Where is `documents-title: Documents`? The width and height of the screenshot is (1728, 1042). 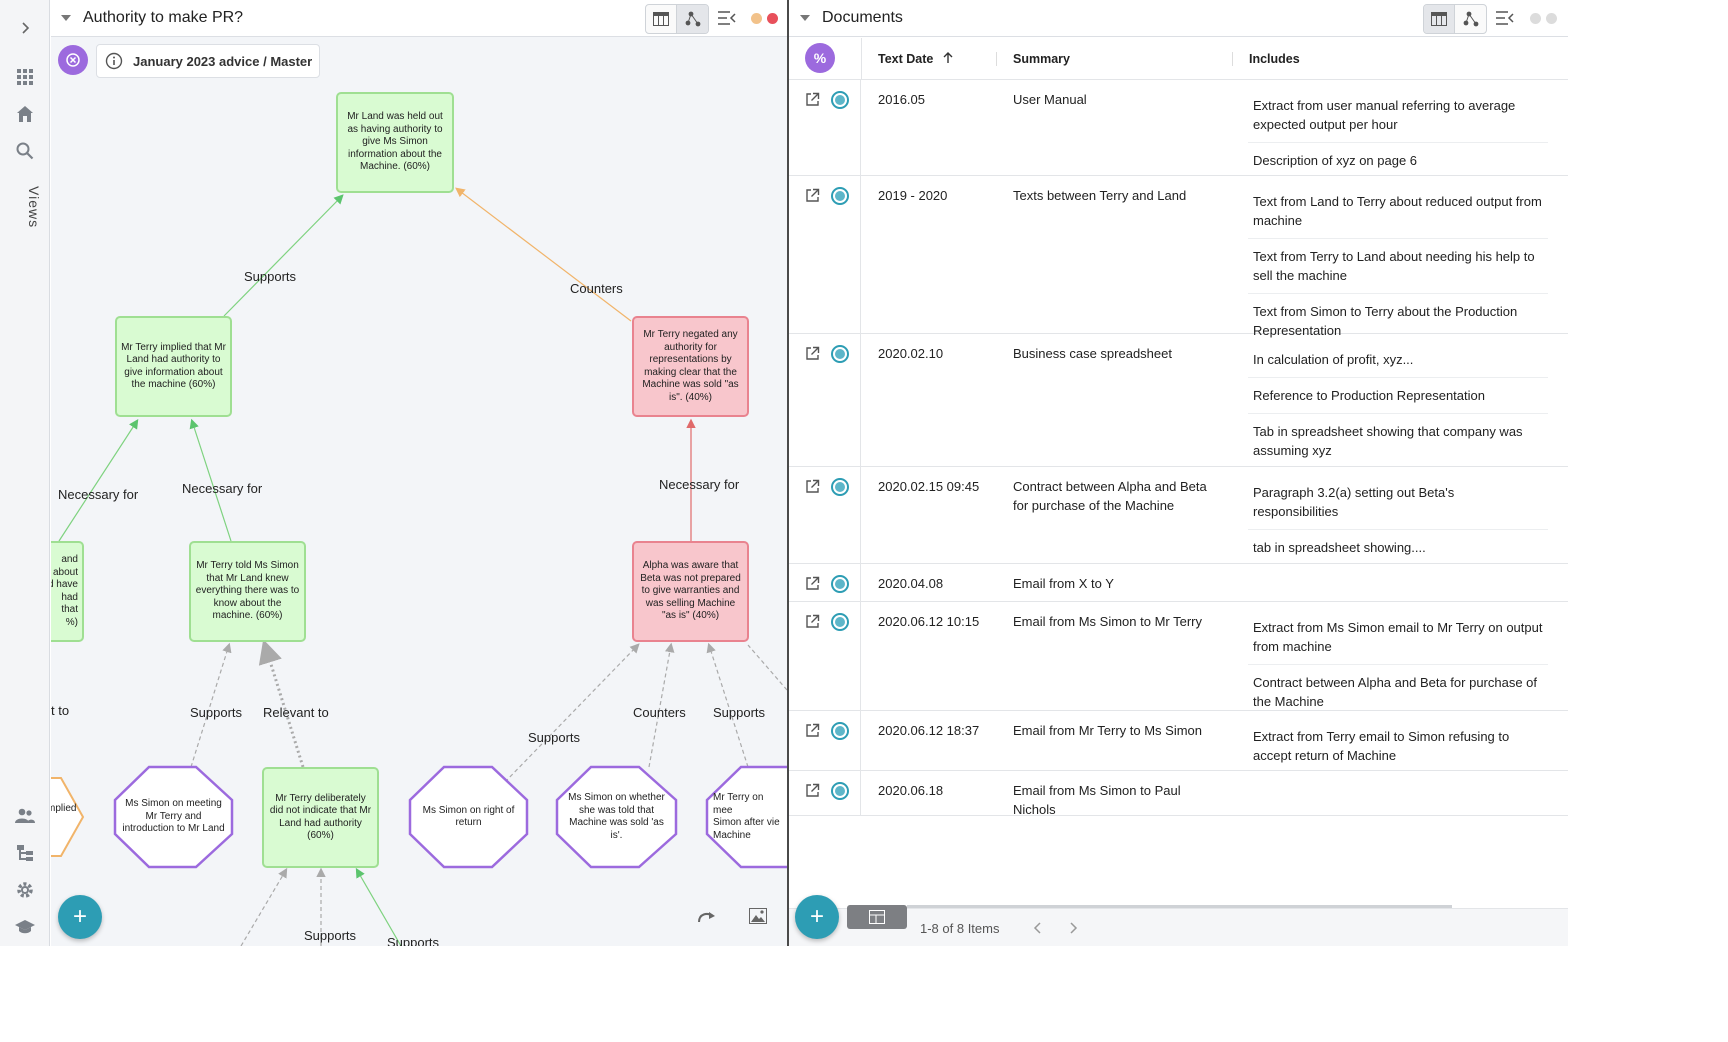 documents-title: Documents is located at coordinates (862, 17).